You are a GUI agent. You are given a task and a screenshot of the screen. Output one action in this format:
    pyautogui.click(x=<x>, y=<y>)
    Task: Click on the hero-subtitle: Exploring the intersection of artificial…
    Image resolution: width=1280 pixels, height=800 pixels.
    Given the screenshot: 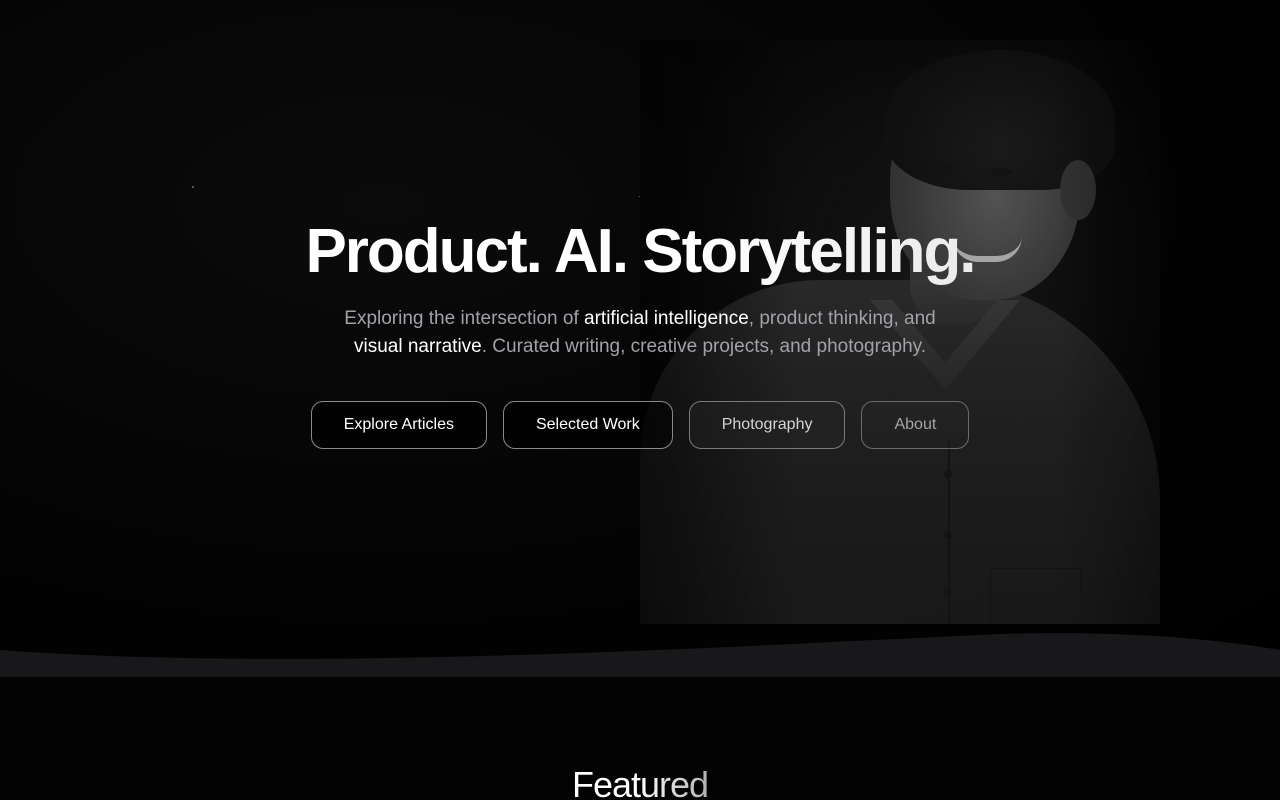 What is the action you would take?
    pyautogui.click(x=640, y=332)
    